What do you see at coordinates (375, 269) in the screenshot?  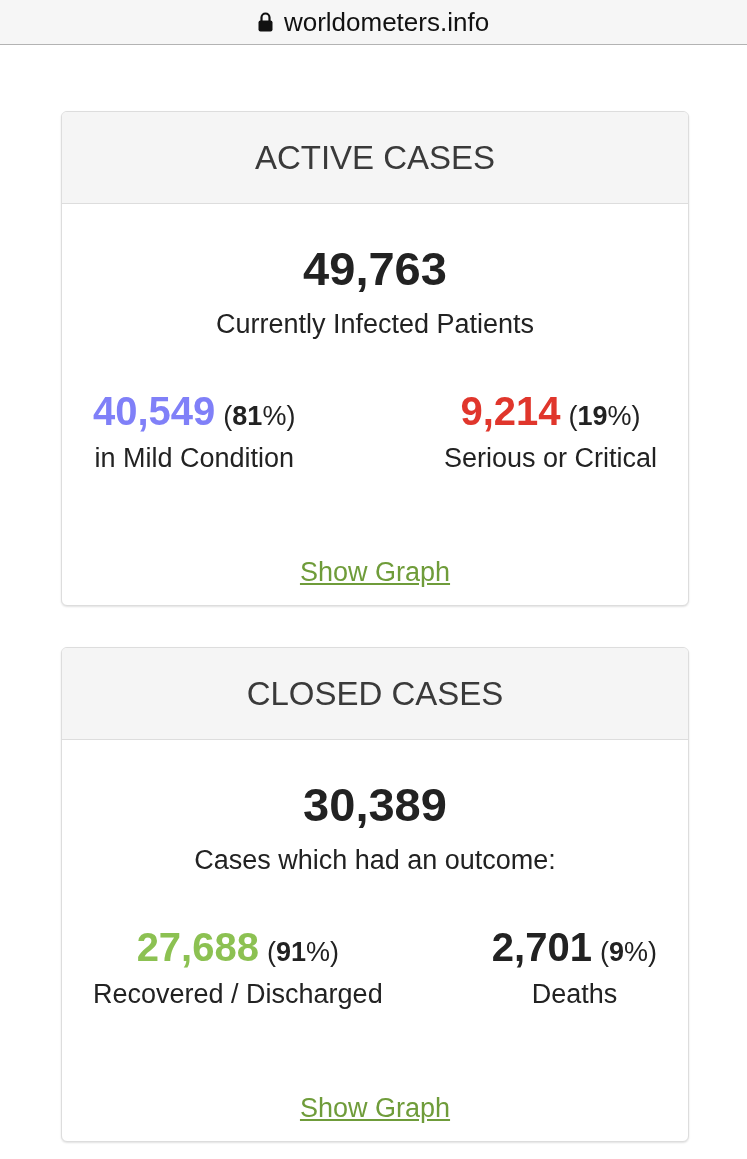 I see `total-count: 49,763` at bounding box center [375, 269].